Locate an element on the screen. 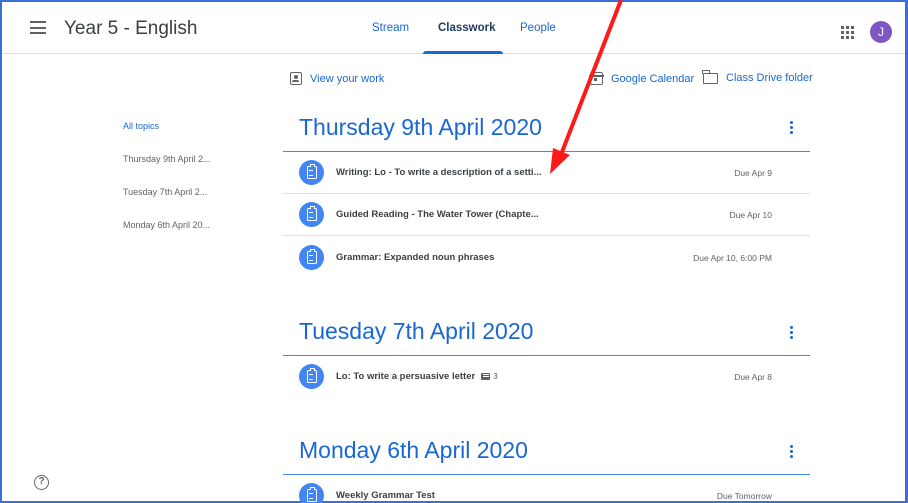  tab-stream: Stream is located at coordinates (390, 28).